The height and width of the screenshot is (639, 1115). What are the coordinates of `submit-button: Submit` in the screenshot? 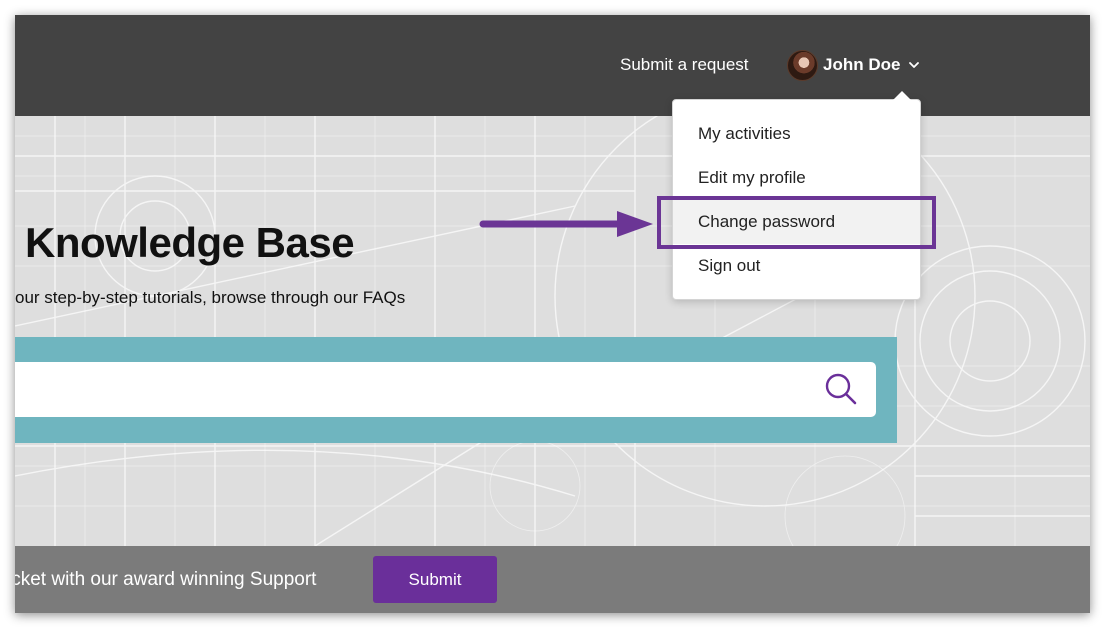 It's located at (435, 579).